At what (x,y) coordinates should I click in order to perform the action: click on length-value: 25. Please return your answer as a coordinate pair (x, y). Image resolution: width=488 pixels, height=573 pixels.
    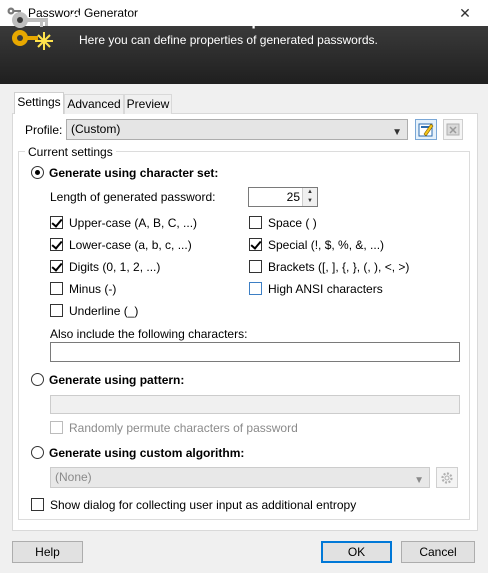
    Looking at the image, I should click on (293, 197).